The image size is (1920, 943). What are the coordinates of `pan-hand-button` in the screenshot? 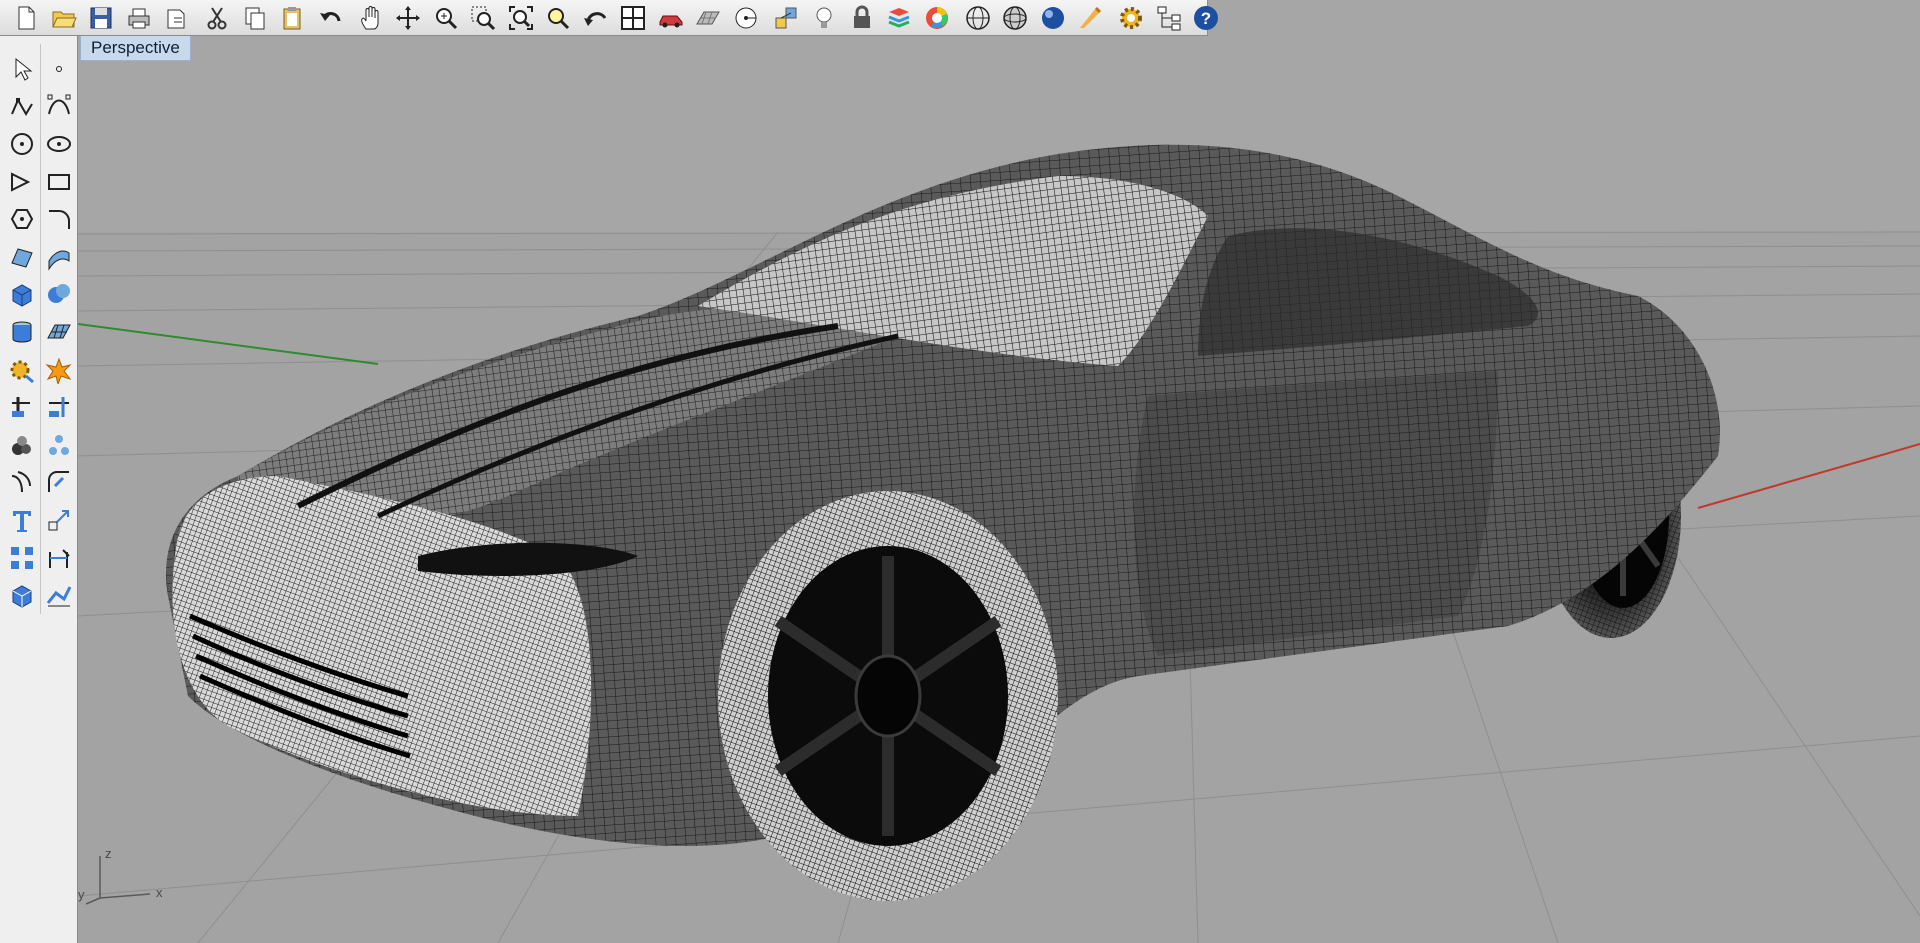 It's located at (371, 18).